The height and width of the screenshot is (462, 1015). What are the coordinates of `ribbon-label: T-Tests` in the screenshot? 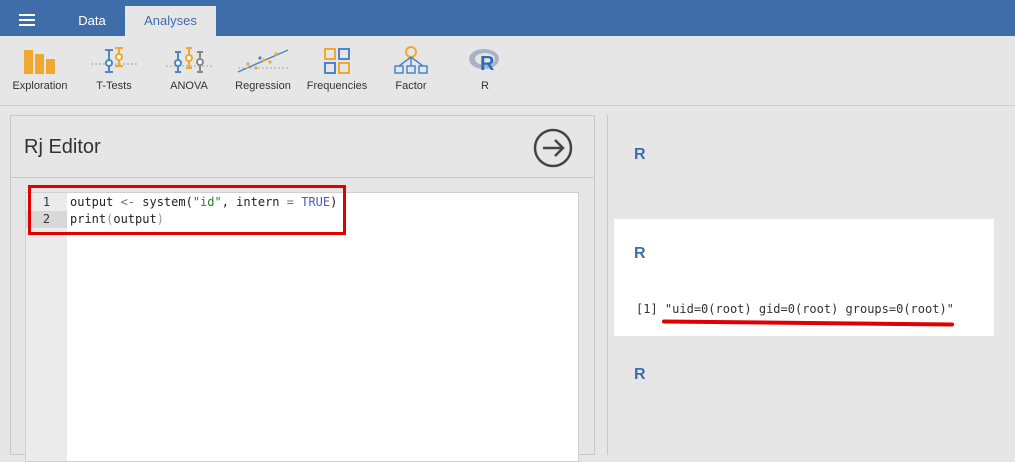 It's located at (114, 86).